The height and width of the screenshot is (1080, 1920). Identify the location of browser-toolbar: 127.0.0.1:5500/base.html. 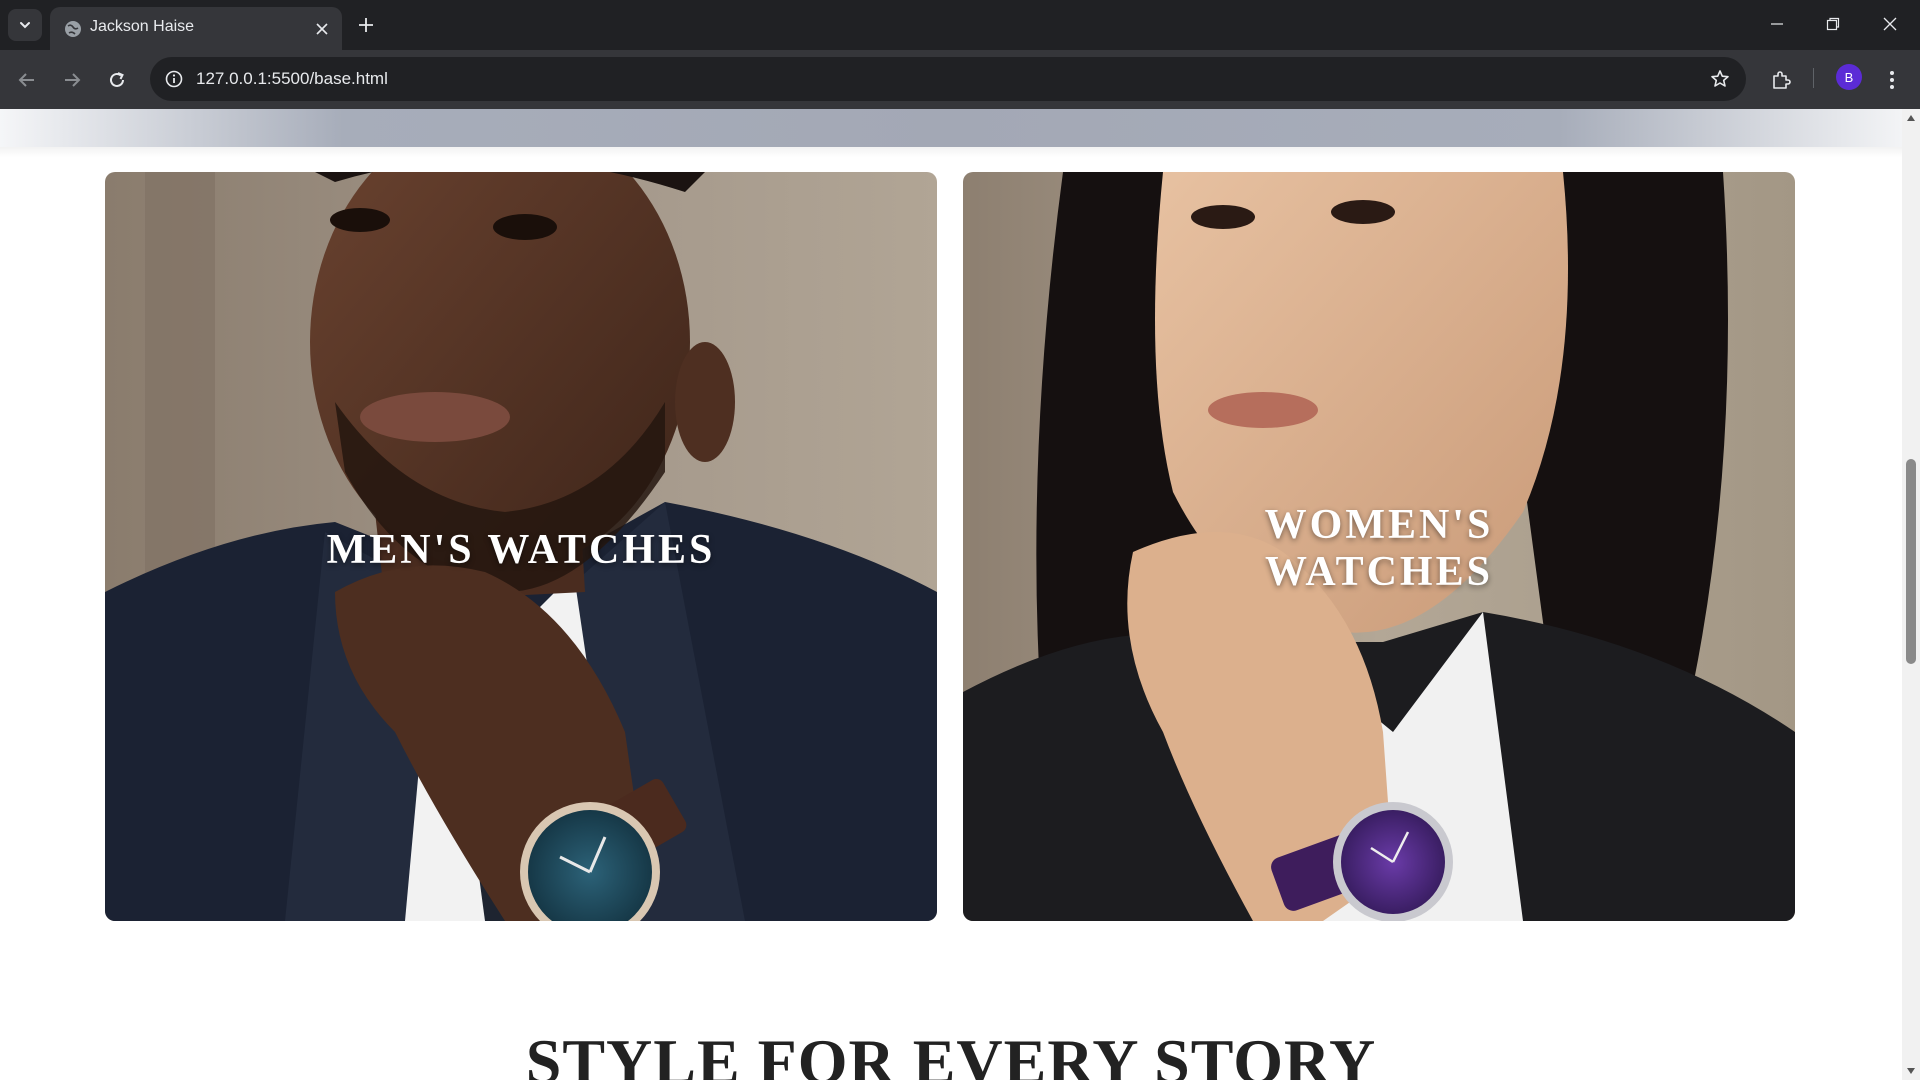
(960, 79).